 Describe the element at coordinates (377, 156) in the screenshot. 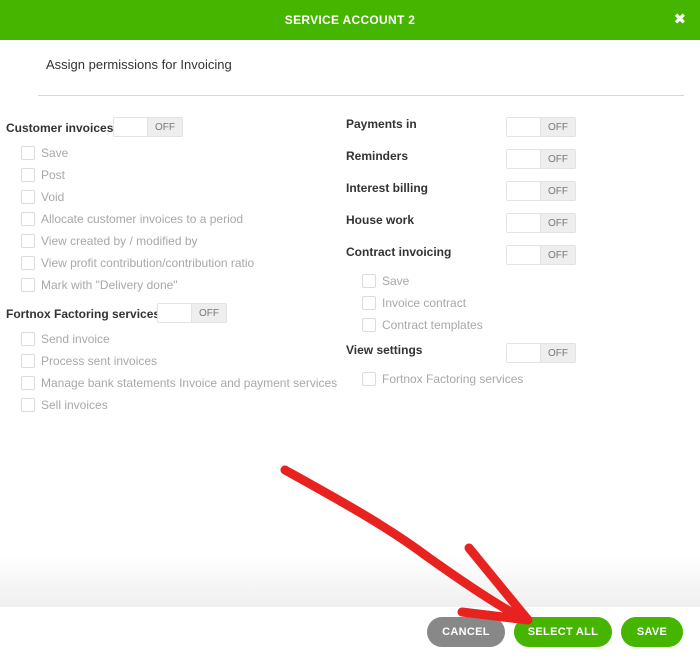

I see `section-title-reminders: Reminders` at that location.